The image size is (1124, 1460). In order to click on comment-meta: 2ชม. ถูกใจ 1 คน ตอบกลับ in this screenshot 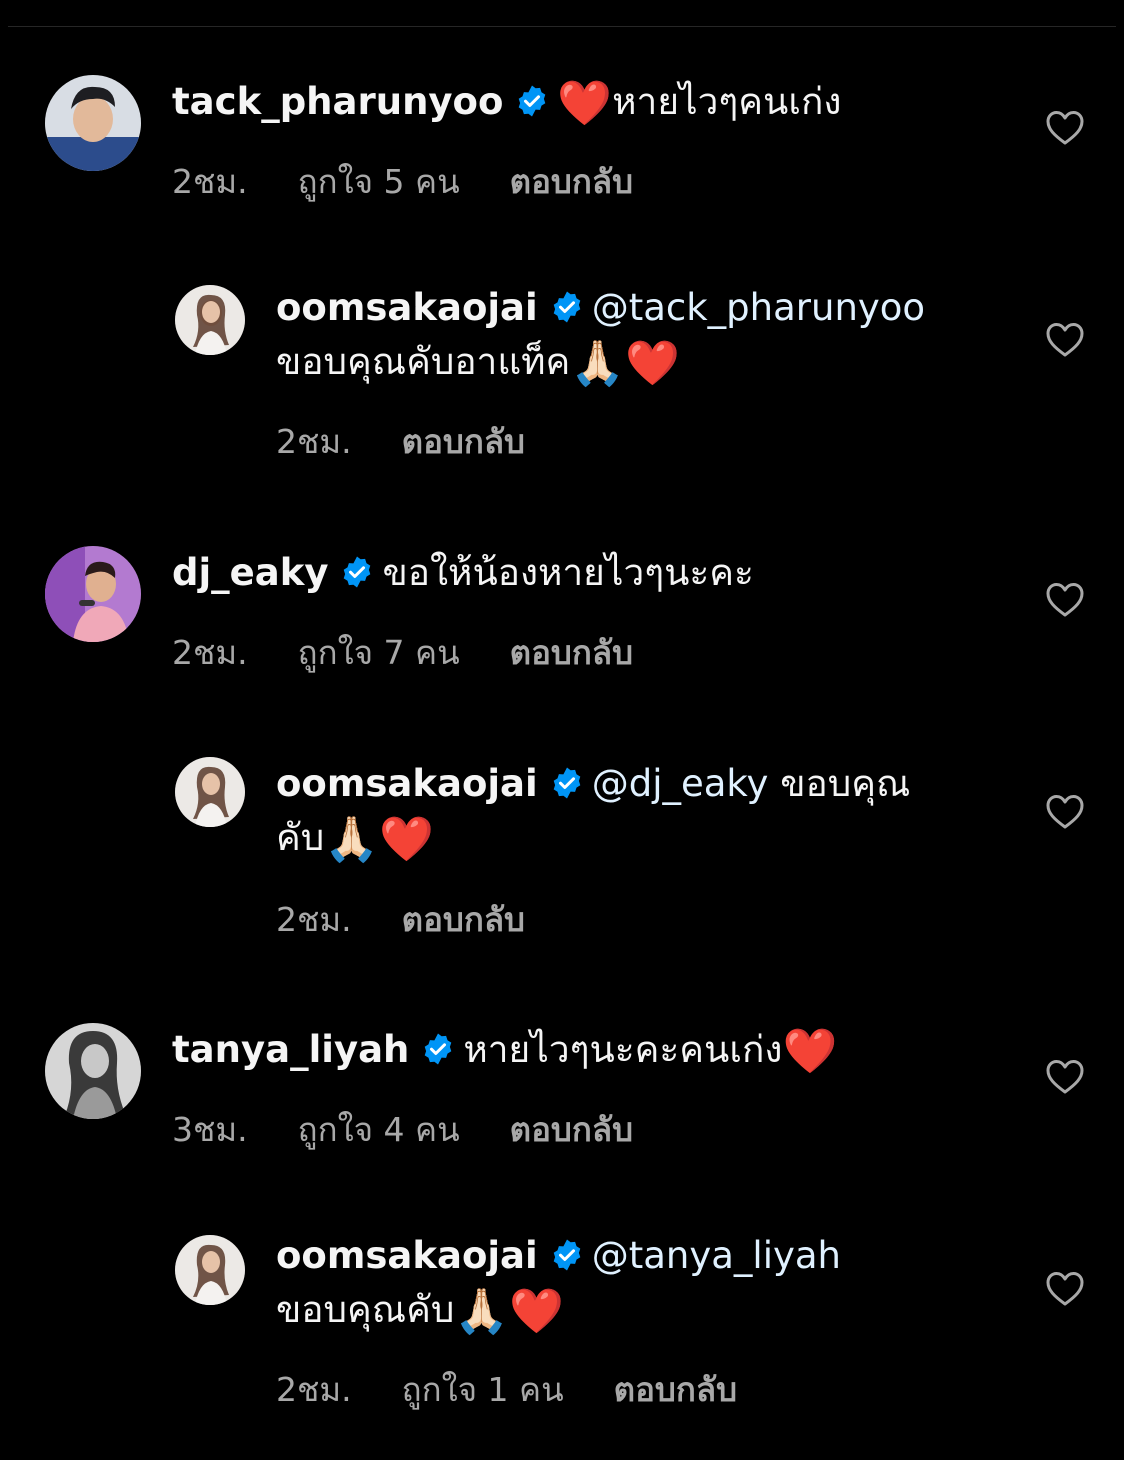, I will do `click(531, 1389)`.